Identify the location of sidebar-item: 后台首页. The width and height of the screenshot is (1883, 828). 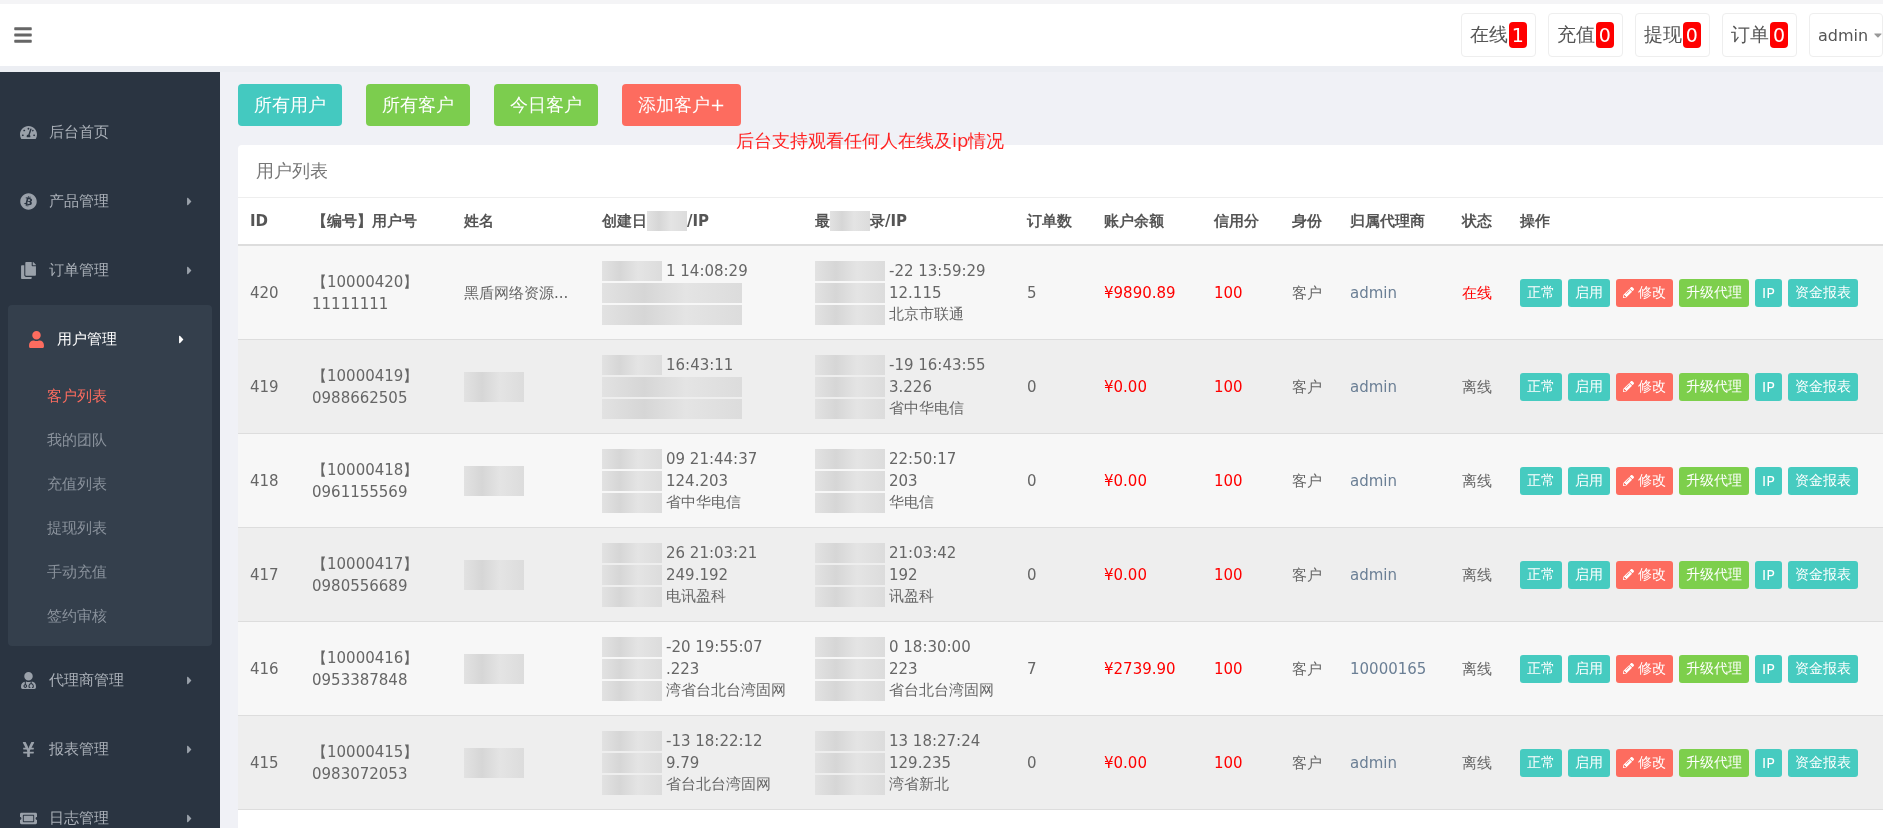
(110, 132).